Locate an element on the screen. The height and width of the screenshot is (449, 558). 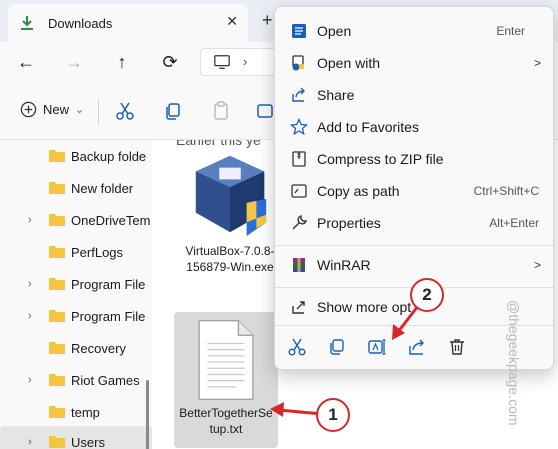
menu-item-label: Show more opt is located at coordinates (364, 307).